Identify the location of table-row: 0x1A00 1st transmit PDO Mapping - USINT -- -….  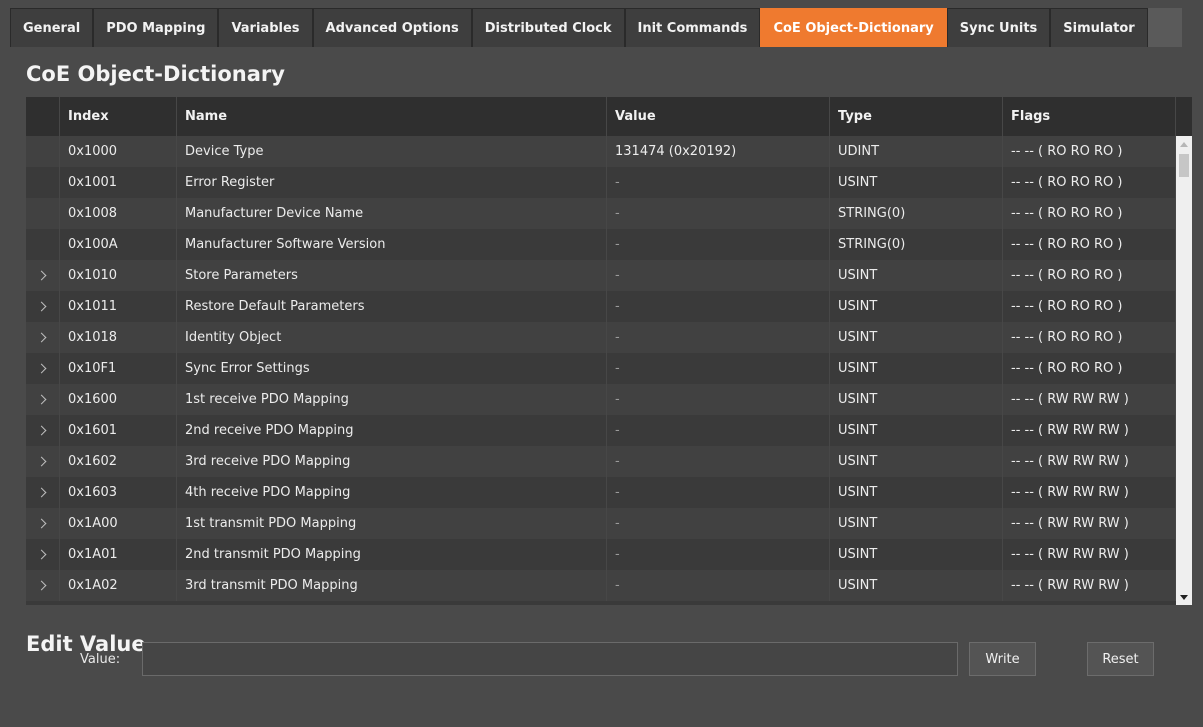
(601, 523).